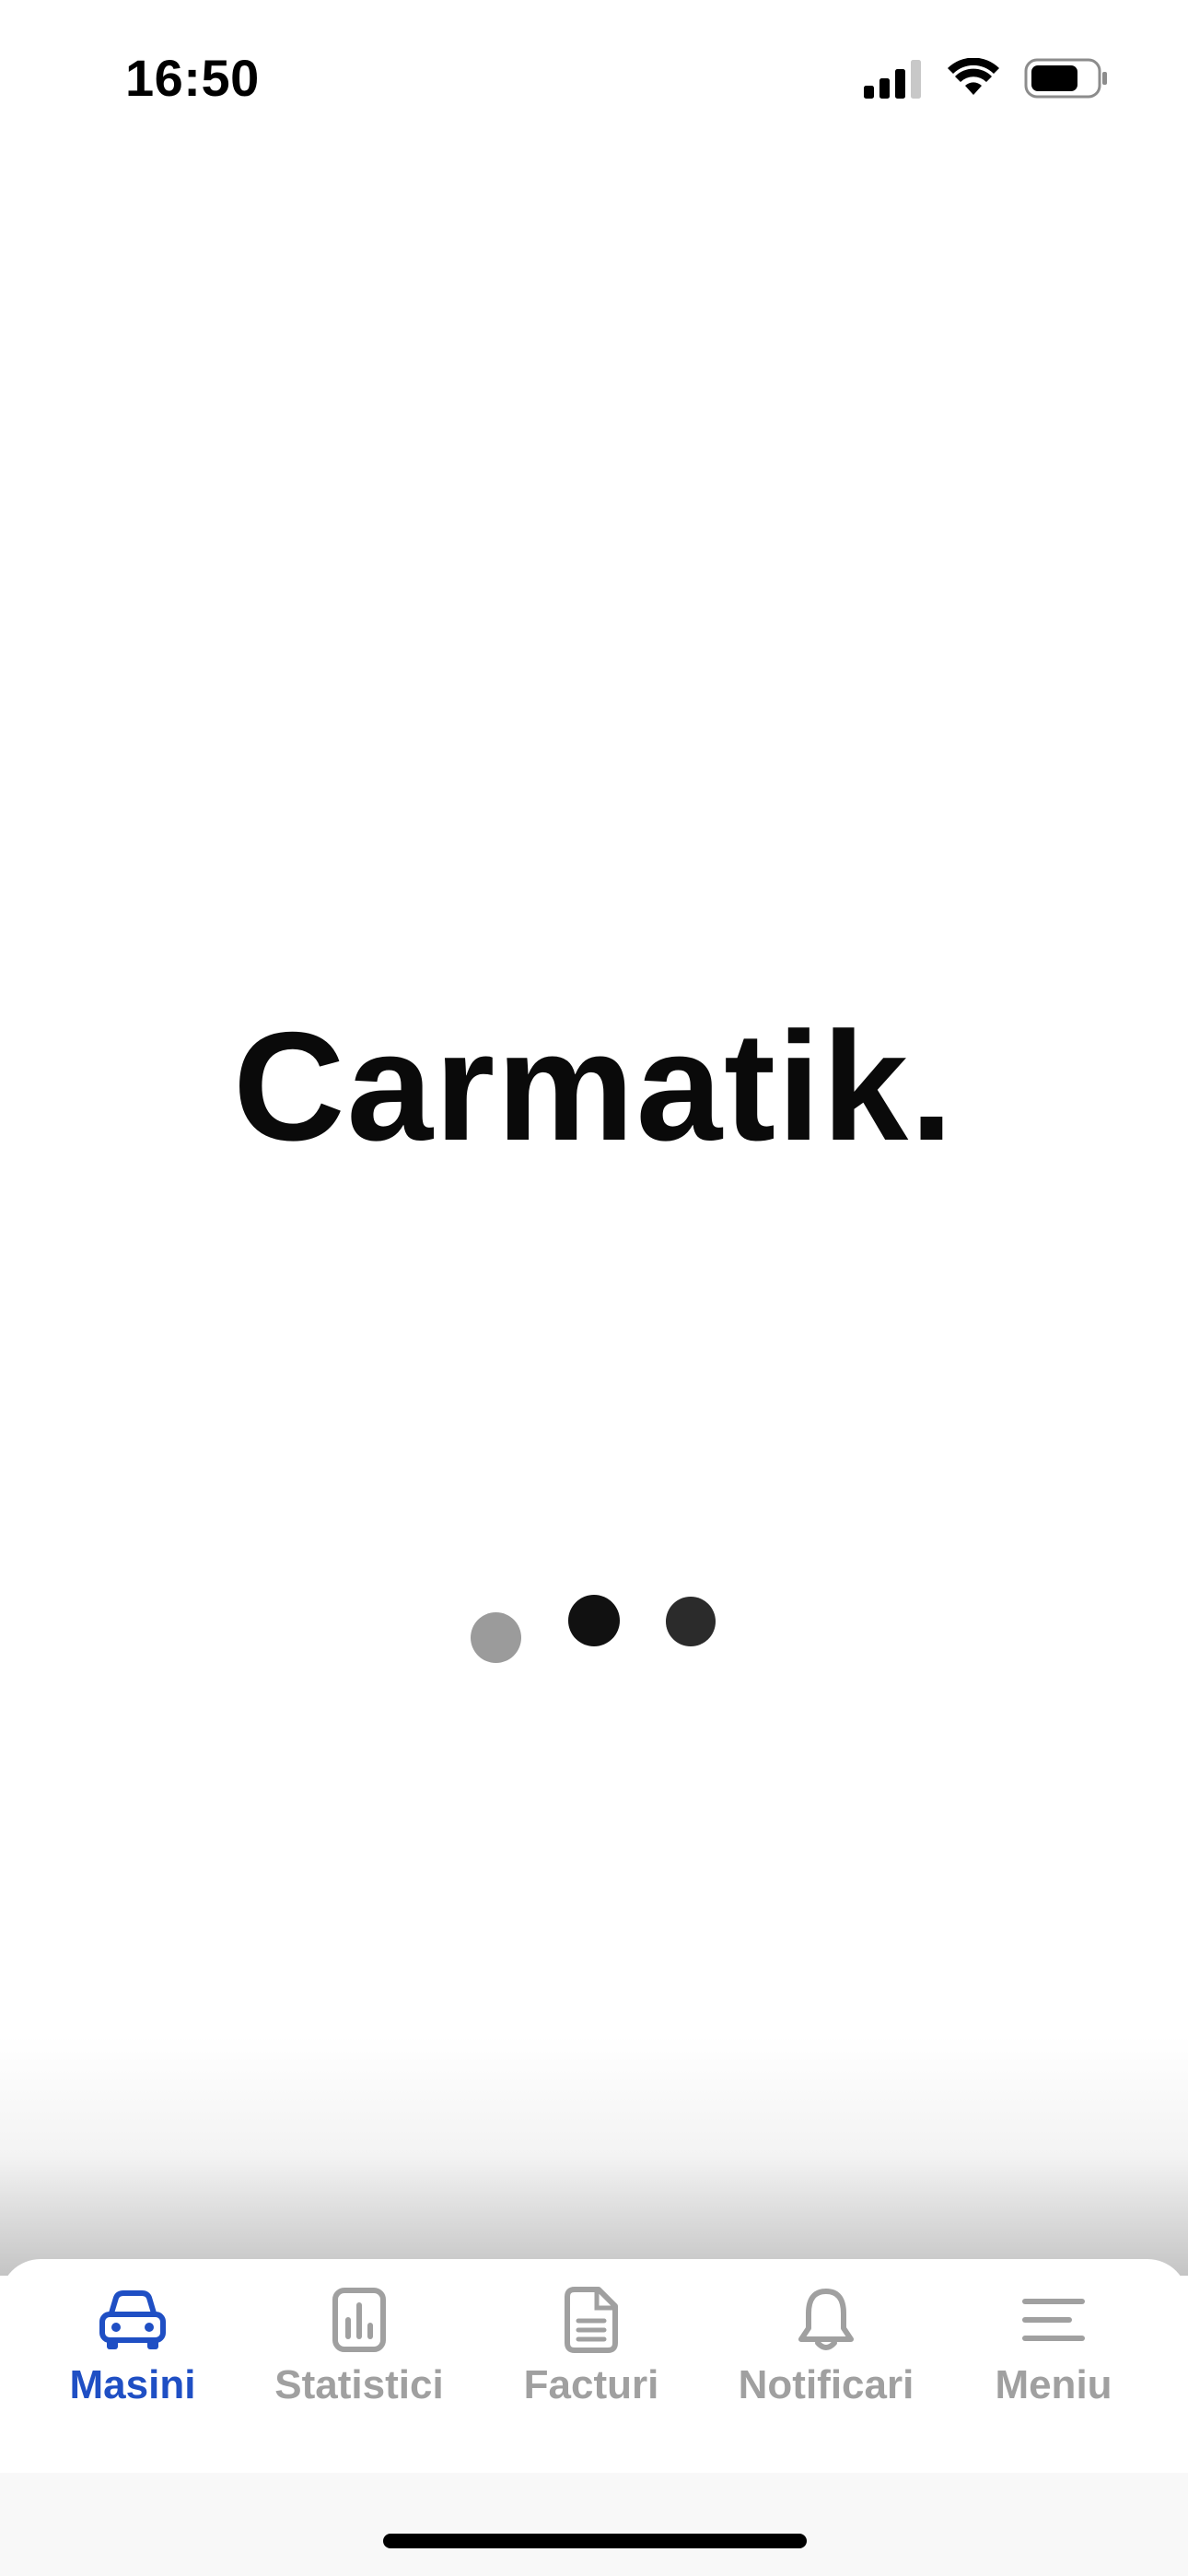  Describe the element at coordinates (132, 2384) in the screenshot. I see `tab-label-masini: Masini` at that location.